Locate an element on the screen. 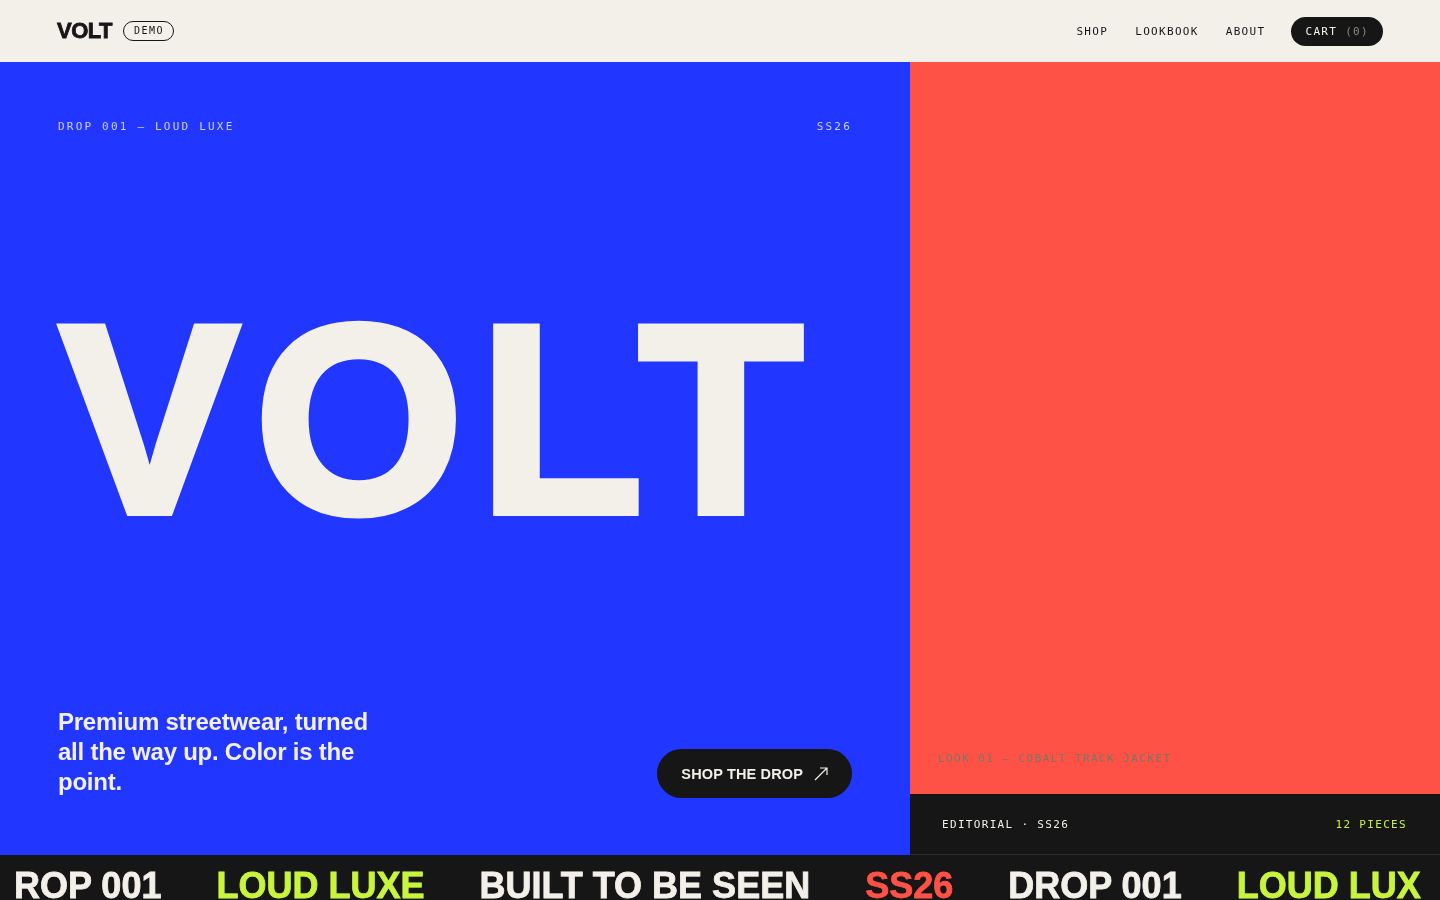 This screenshot has height=900, width=1440. drop-label: DROP 001 — LOUD LUXE is located at coordinates (146, 126).